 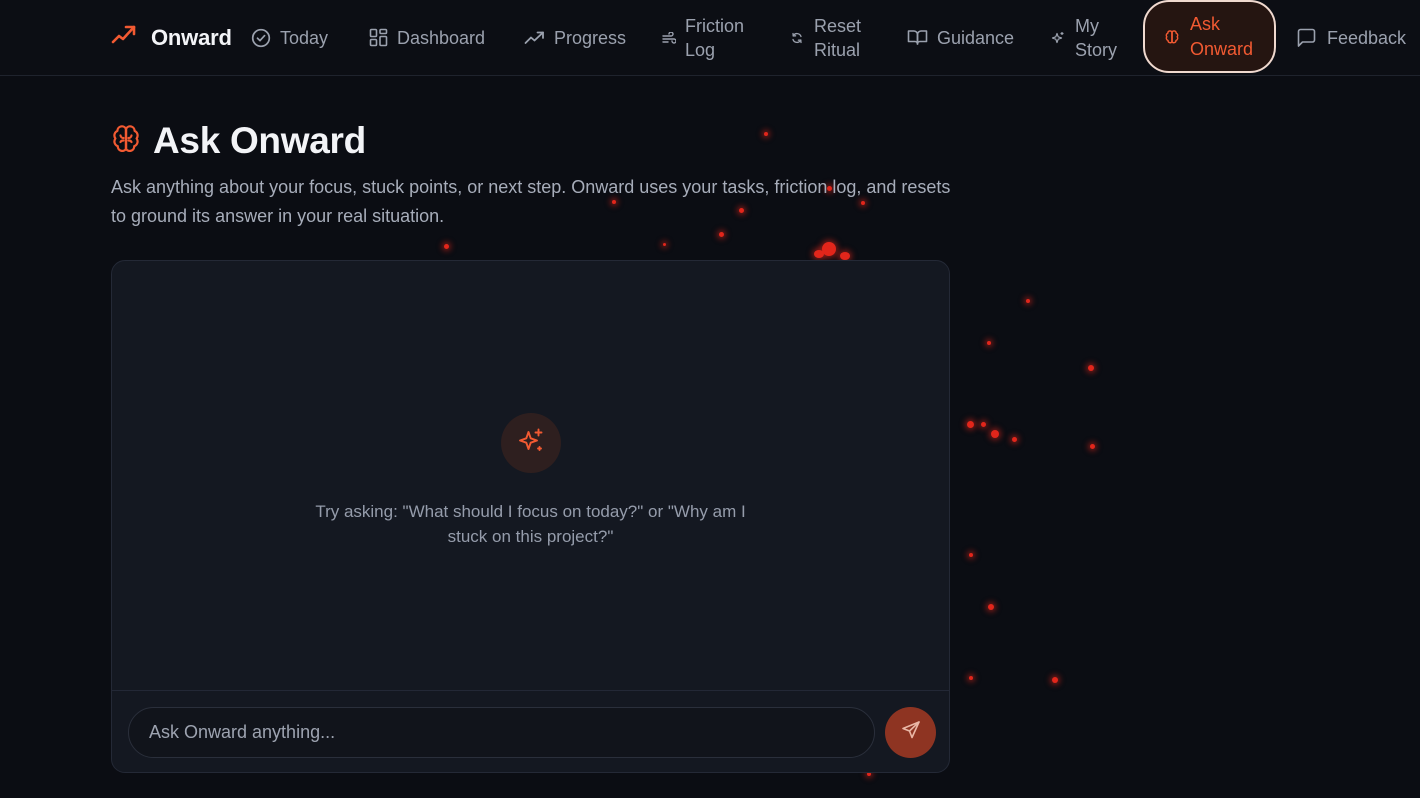 What do you see at coordinates (441, 37) in the screenshot?
I see `nav-item-label: Dashboard` at bounding box center [441, 37].